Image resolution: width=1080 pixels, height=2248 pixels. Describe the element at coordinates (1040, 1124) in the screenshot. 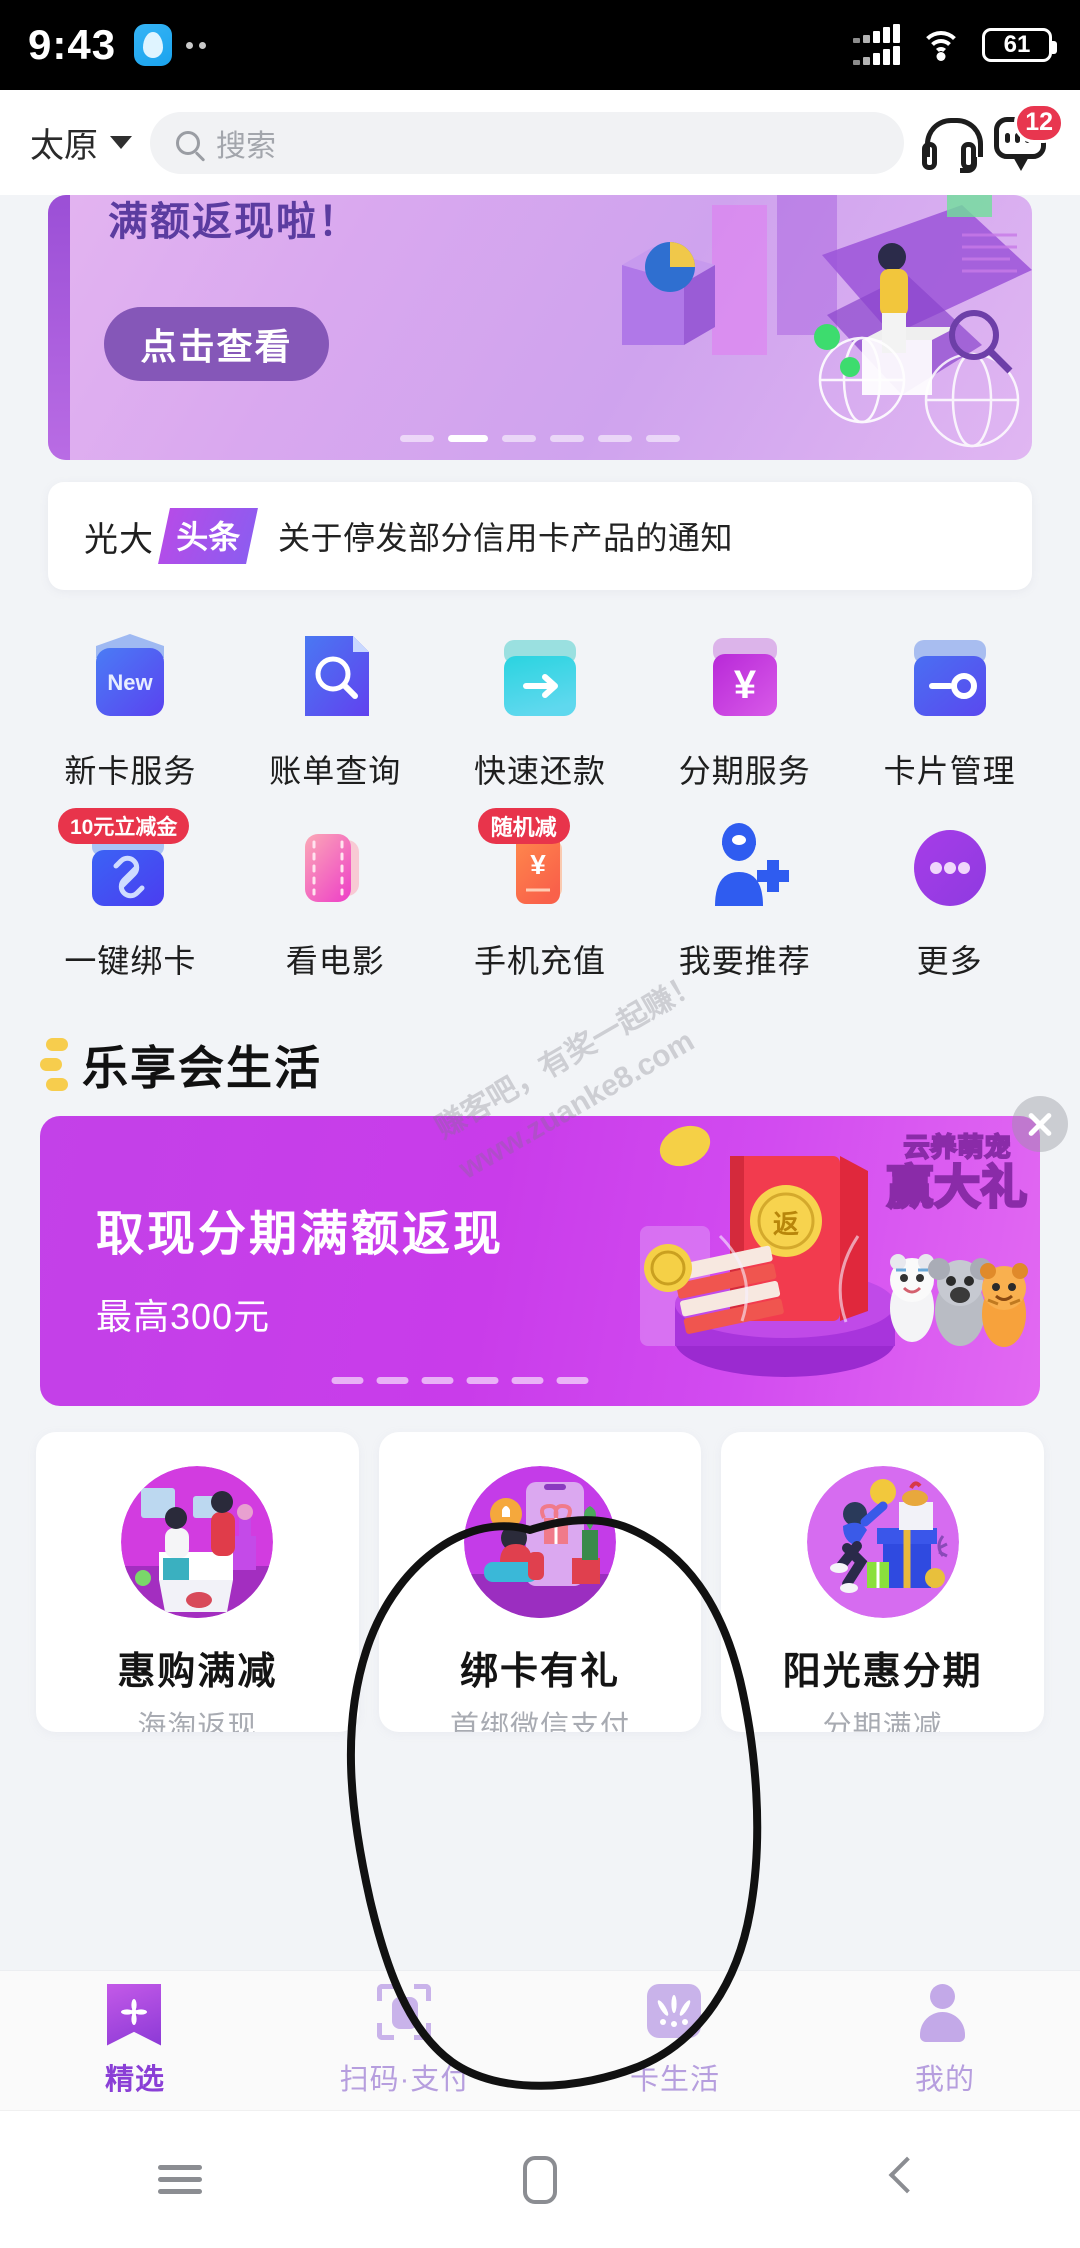

I see `close-icon` at that location.